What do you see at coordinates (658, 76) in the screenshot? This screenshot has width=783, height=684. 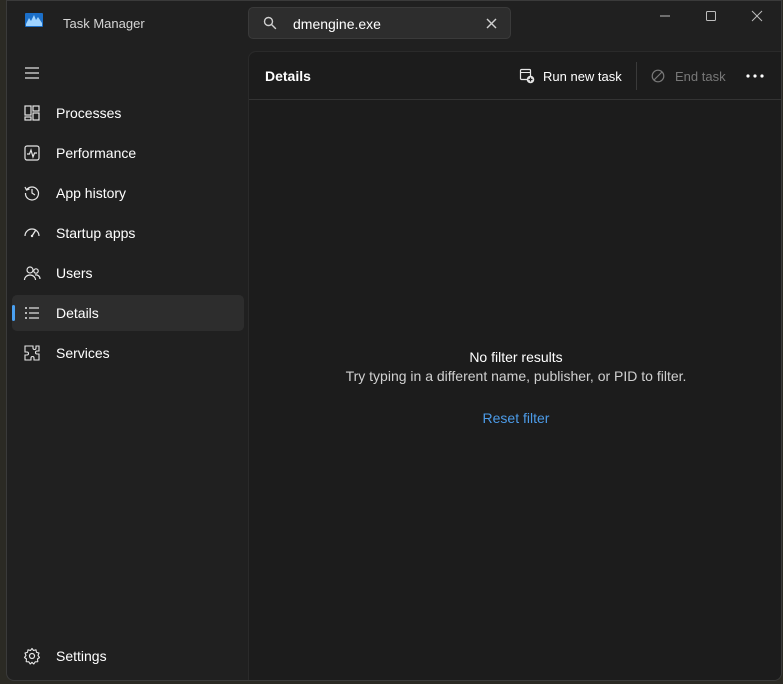 I see `end-task-icon` at bounding box center [658, 76].